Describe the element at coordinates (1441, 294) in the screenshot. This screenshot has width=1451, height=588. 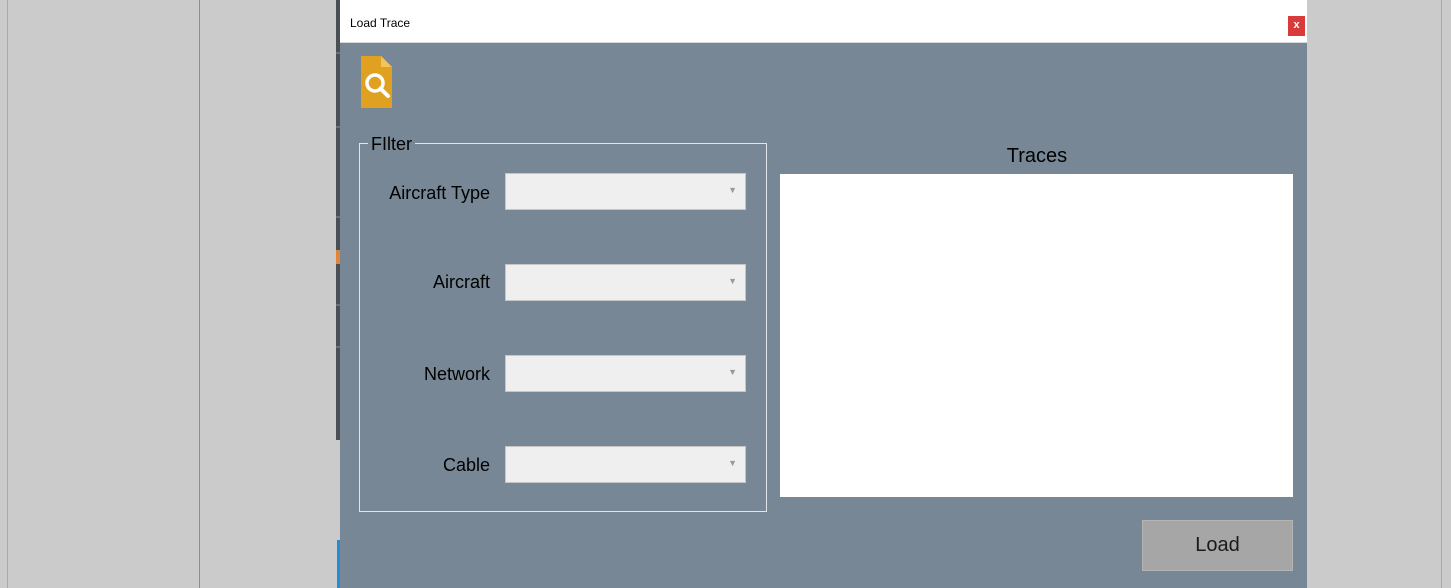
I see `background-divider-right` at that location.